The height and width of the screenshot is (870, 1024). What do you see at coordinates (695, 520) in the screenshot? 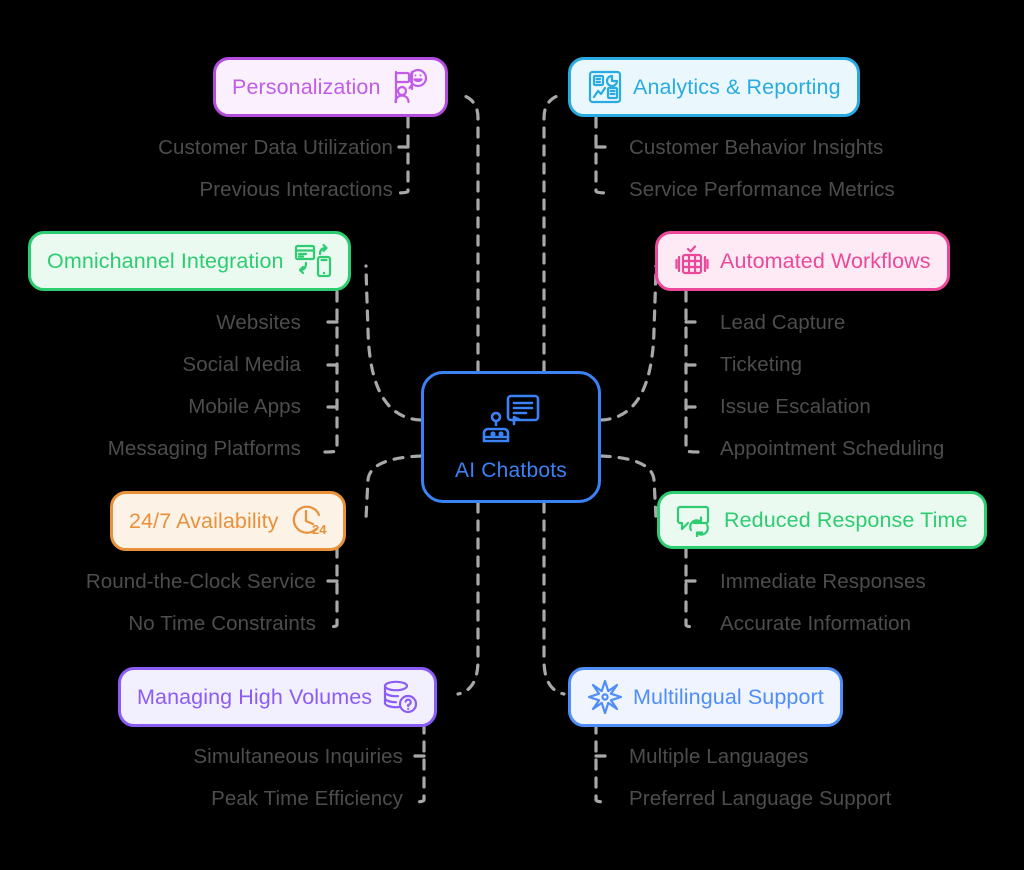
I see `speech-bubble-refresh-icon` at bounding box center [695, 520].